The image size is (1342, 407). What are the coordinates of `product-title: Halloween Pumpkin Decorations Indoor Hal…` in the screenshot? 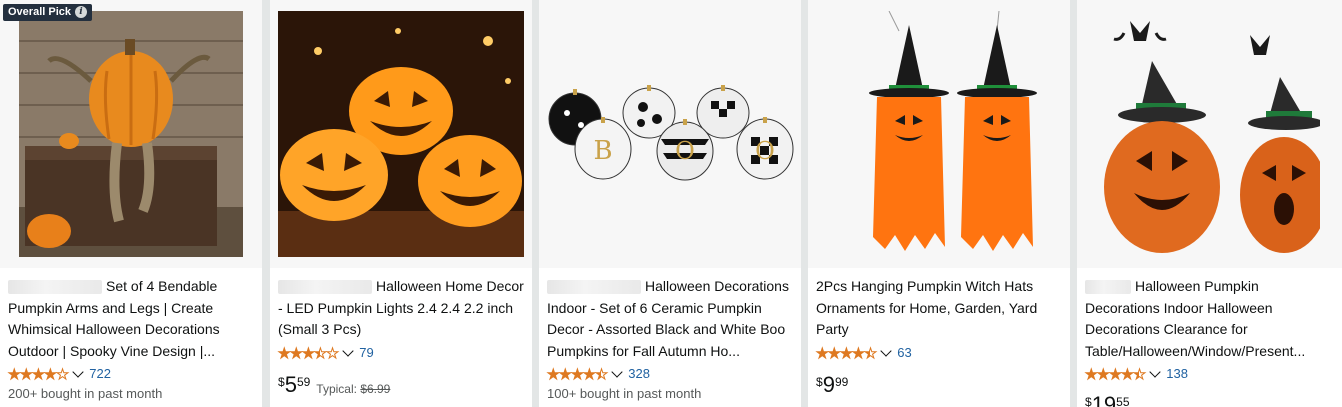 It's located at (1209, 319).